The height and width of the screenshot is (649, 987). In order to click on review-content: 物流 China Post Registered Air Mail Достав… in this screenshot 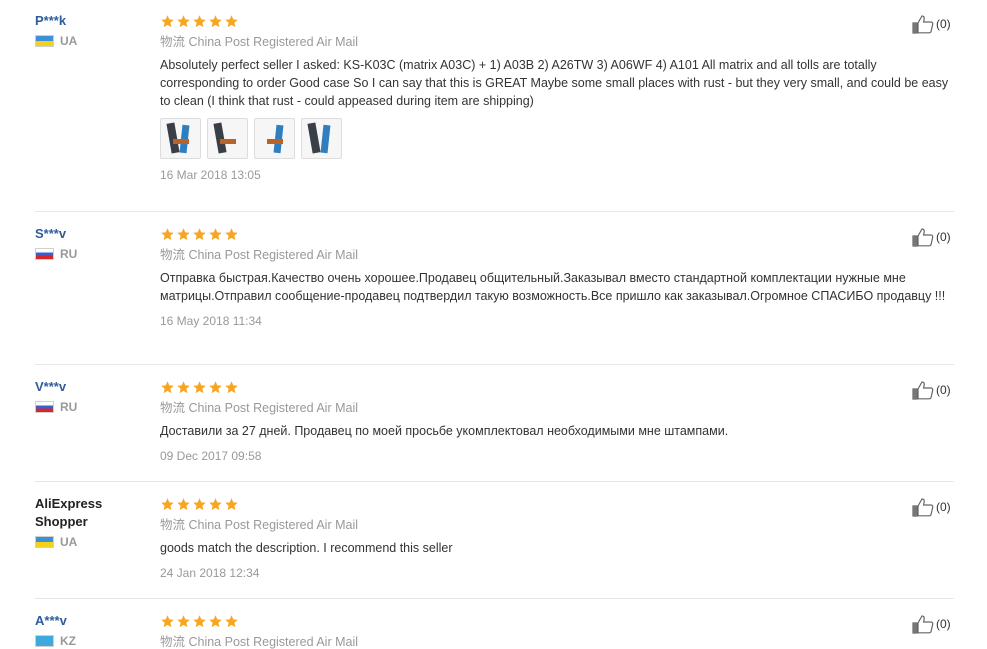, I will do `click(555, 421)`.